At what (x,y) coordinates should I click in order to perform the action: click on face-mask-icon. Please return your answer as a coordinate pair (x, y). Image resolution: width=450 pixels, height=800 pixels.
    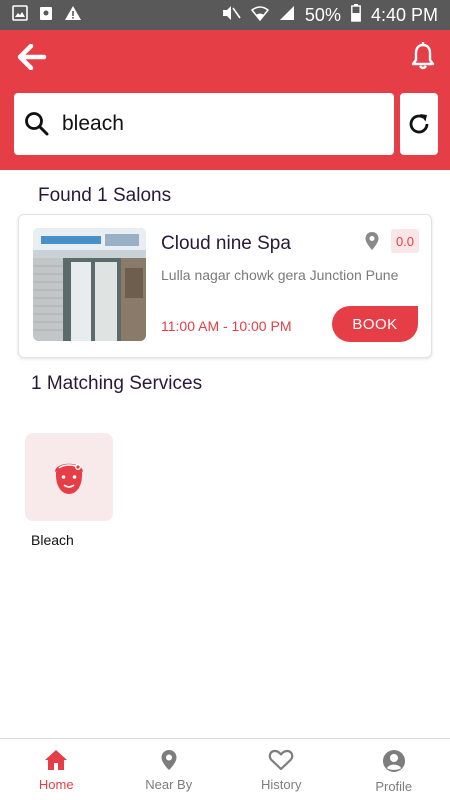
    Looking at the image, I should click on (69, 478).